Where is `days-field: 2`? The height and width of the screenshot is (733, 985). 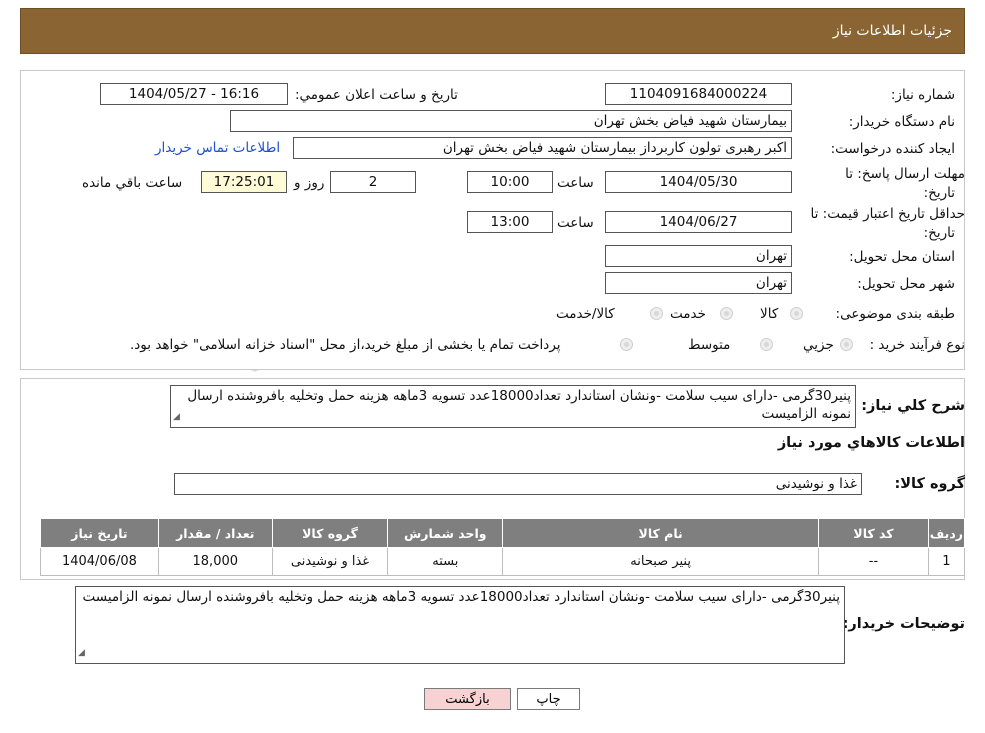
days-field: 2 is located at coordinates (373, 182).